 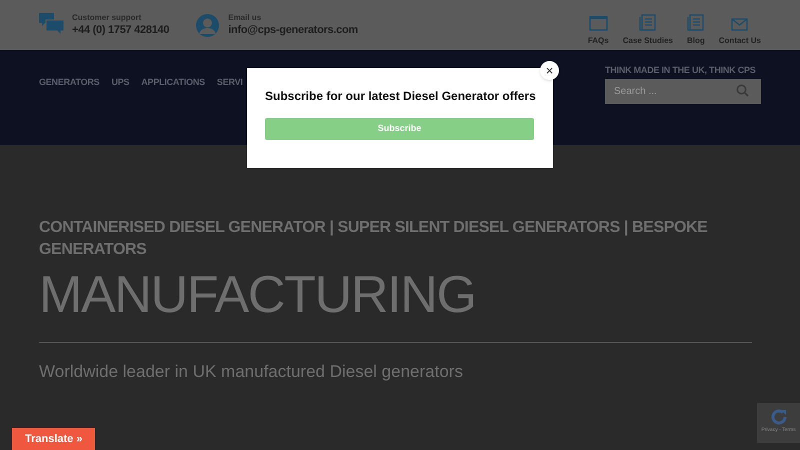 I want to click on hero-text: Worldwide leader in UK manufactured Diesel generators, so click(x=251, y=372).